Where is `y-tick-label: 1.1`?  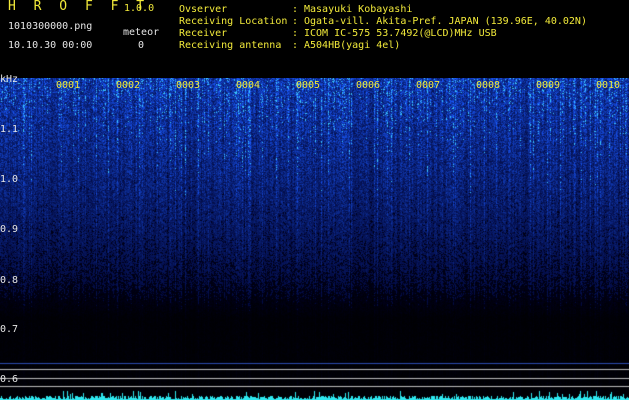
y-tick-label: 1.1 is located at coordinates (9, 129).